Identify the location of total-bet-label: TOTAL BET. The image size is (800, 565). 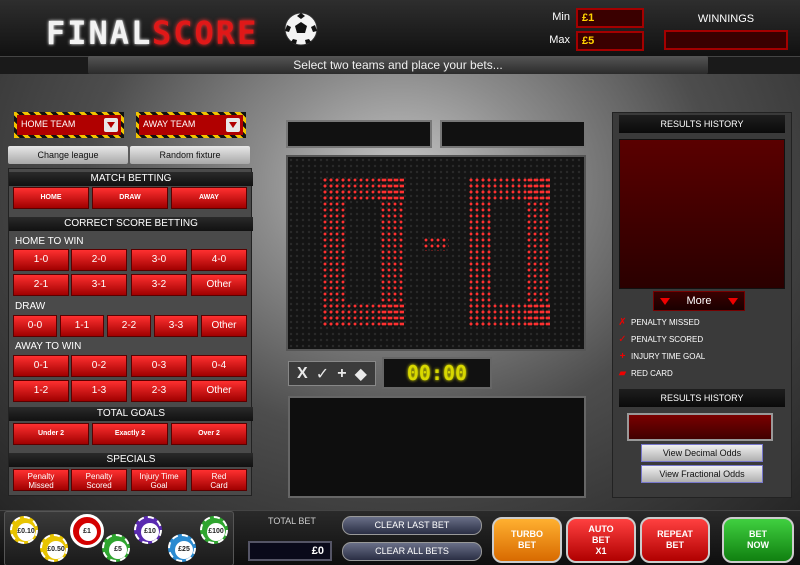
(292, 521).